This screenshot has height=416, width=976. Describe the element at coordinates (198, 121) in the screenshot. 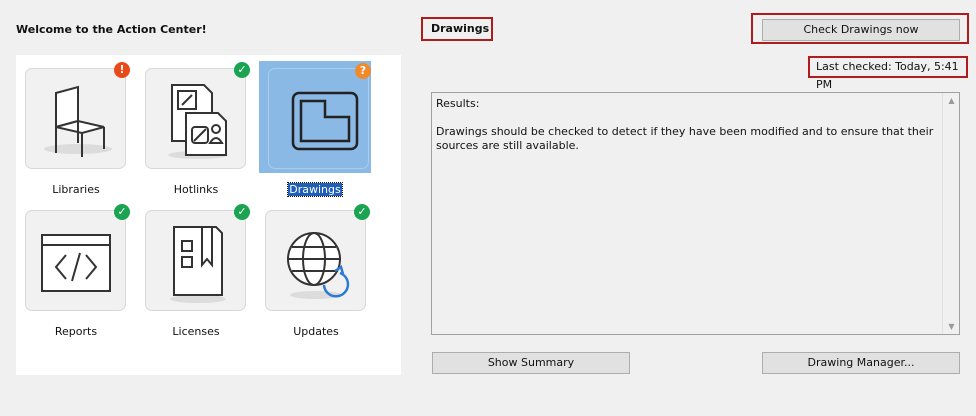

I see `hotlinks-document-icon` at that location.